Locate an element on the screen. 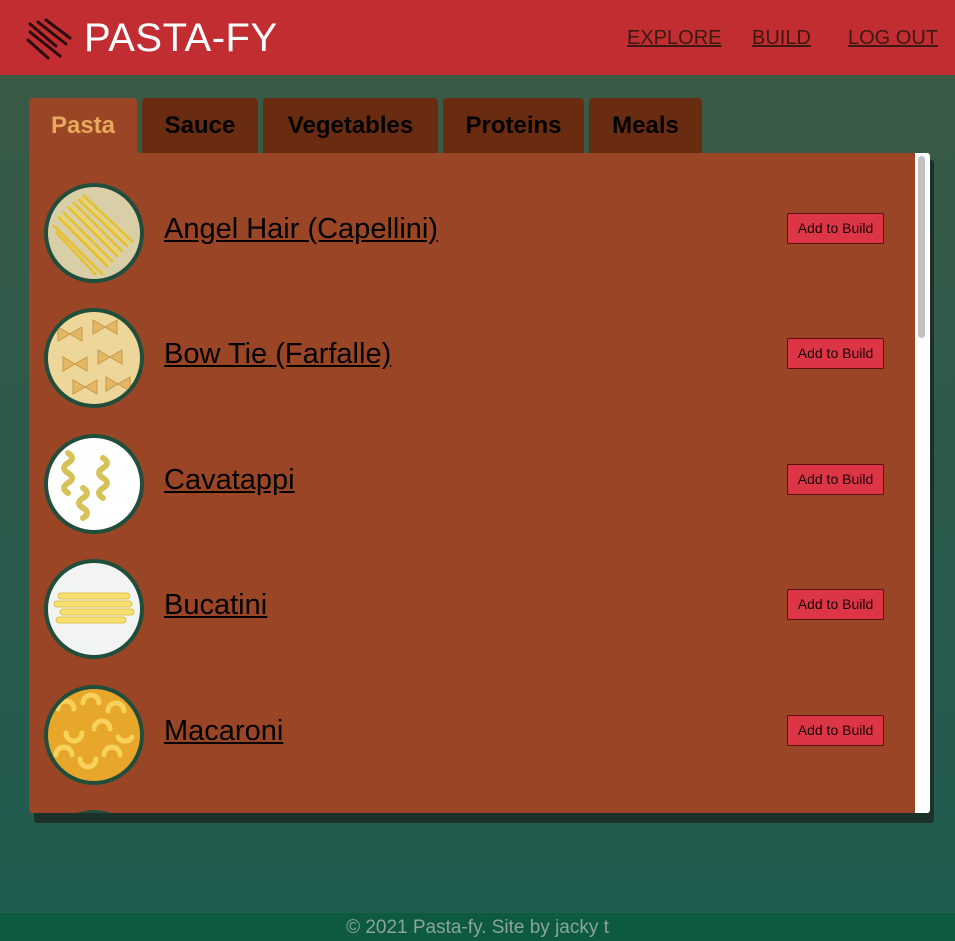 The image size is (955, 941). footer-text: © 2021 Pasta-fy. Site by jacky t is located at coordinates (477, 927).